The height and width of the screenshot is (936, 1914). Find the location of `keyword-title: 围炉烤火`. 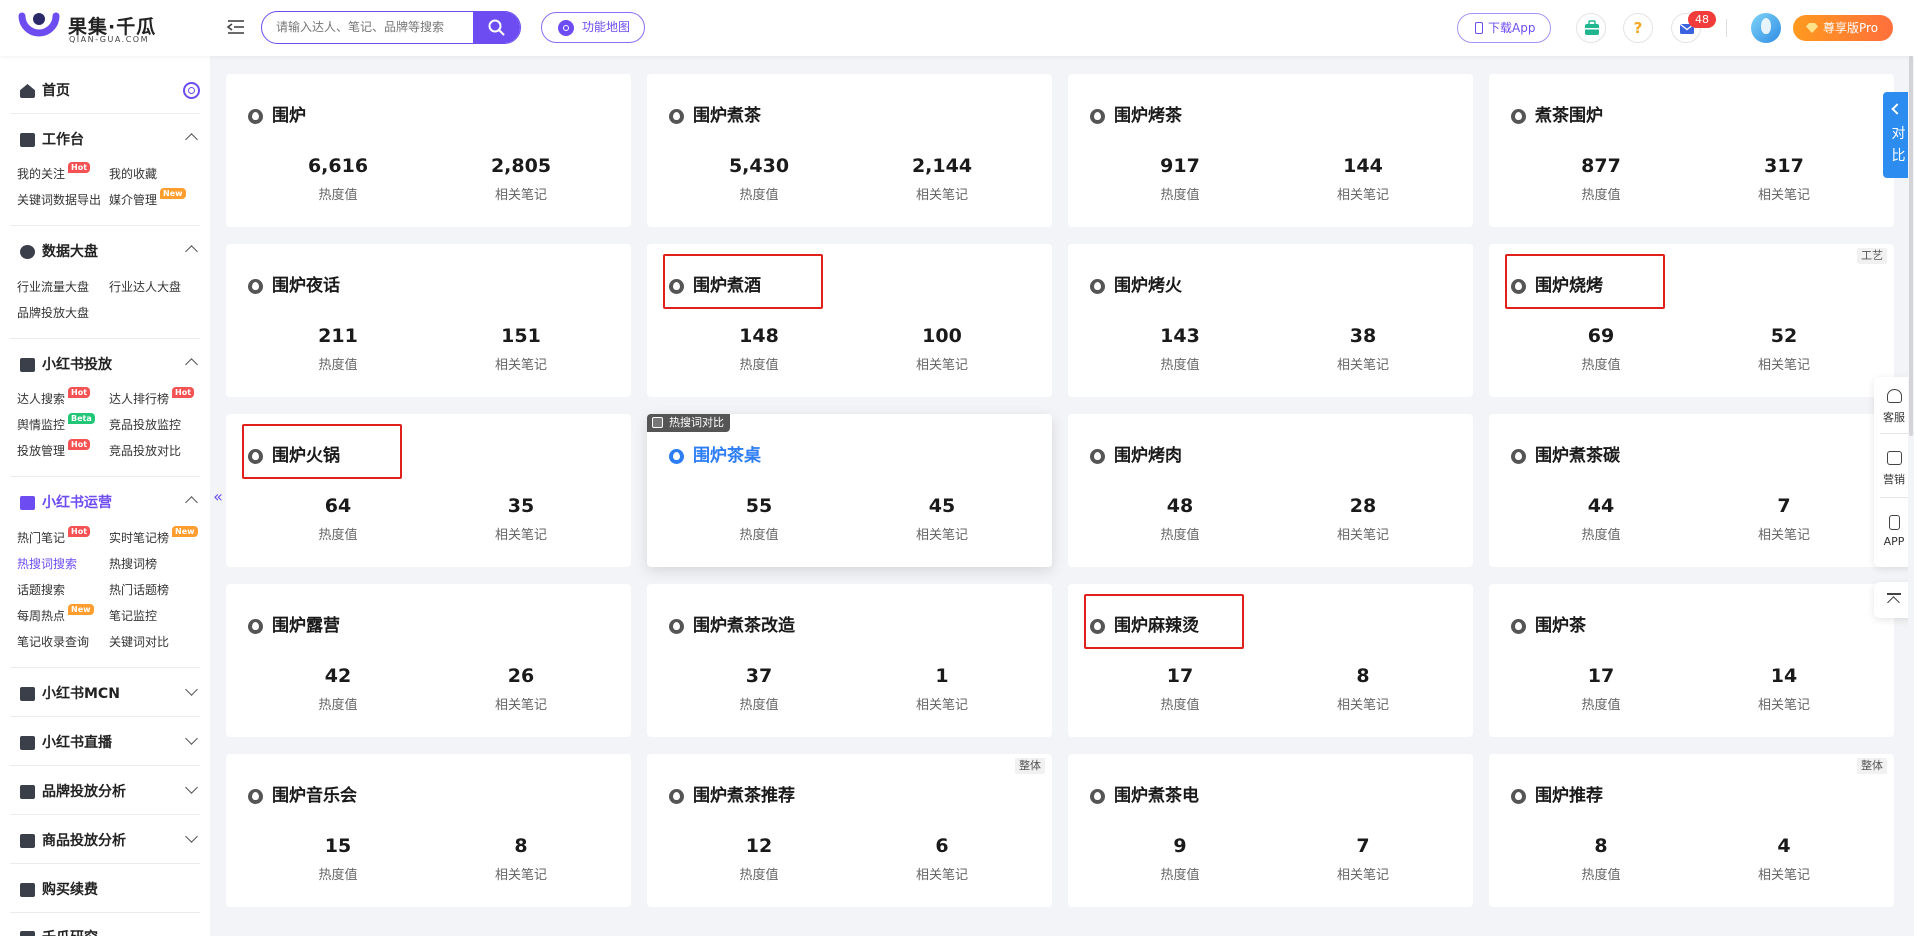

keyword-title: 围炉烤火 is located at coordinates (1148, 286).